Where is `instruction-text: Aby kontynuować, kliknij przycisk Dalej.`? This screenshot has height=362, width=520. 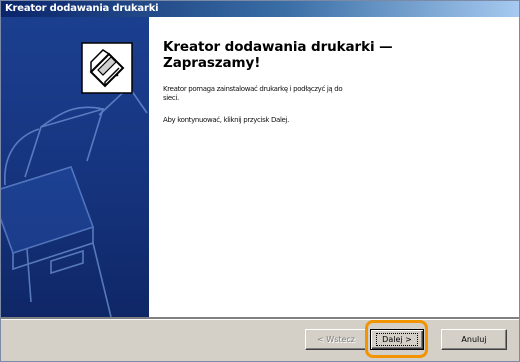 instruction-text: Aby kontynuować, kliknij przycisk Dalej. is located at coordinates (226, 120).